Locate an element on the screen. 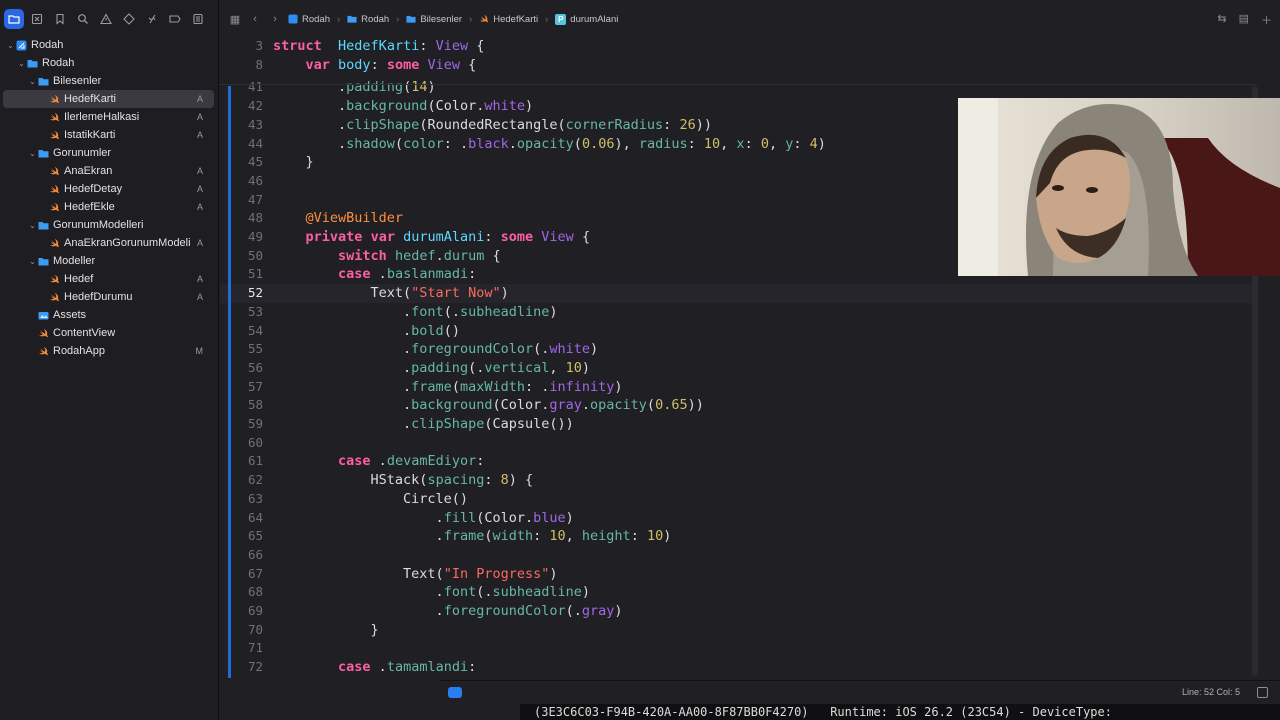  code-line: 63 Circle() is located at coordinates (738, 499).